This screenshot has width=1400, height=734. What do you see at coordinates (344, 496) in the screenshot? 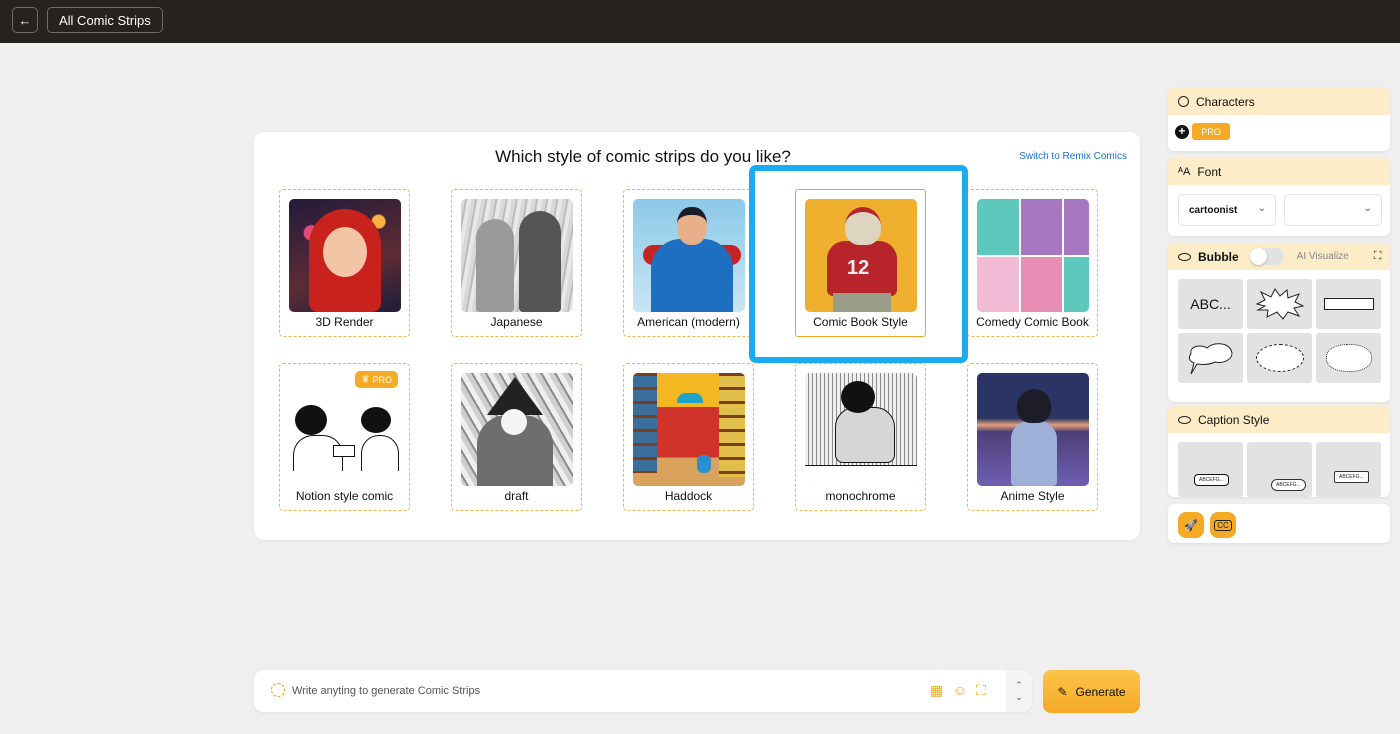
I see `style-label: Notion style comic` at bounding box center [344, 496].